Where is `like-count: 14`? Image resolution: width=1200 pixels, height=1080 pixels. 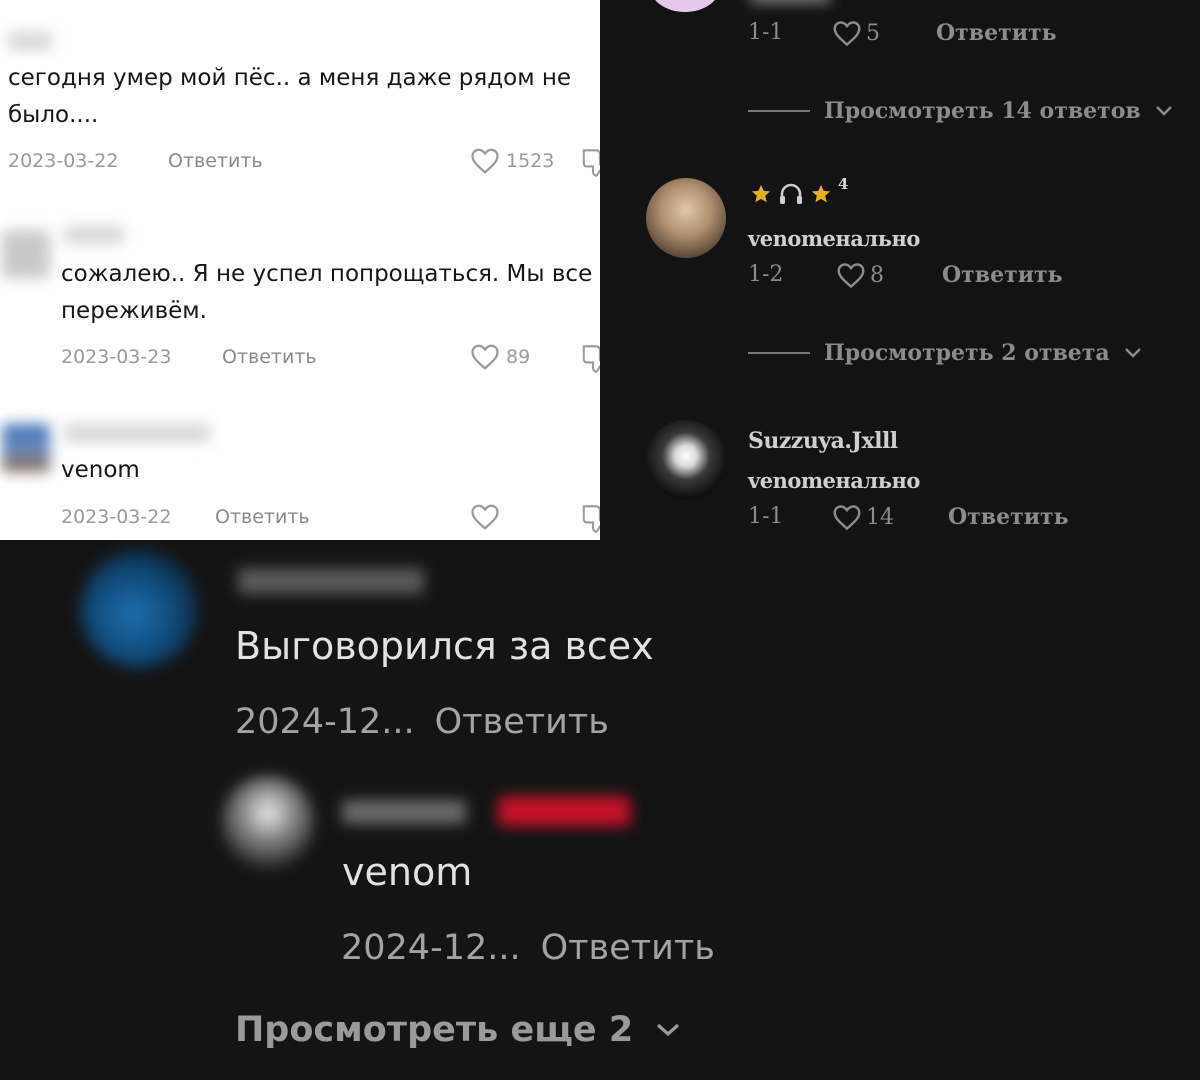 like-count: 14 is located at coordinates (880, 517).